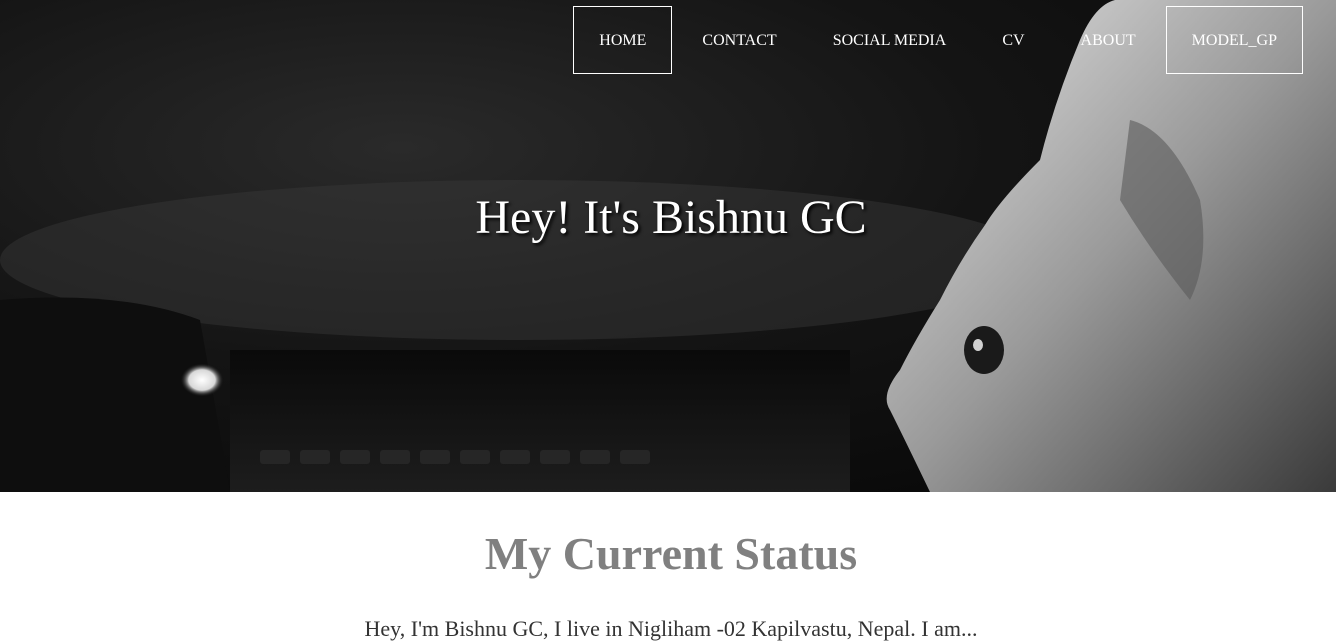 This screenshot has height=642, width=1336. I want to click on hero-title: Hey! It's Bishnu GC, so click(671, 217).